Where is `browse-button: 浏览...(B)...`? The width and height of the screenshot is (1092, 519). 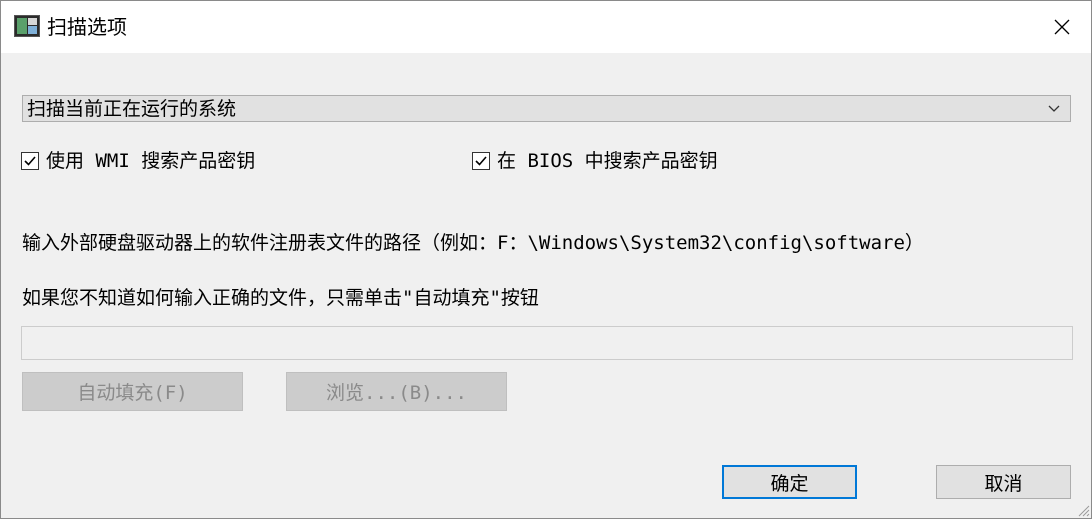
browse-button: 浏览...(B)... is located at coordinates (396, 391).